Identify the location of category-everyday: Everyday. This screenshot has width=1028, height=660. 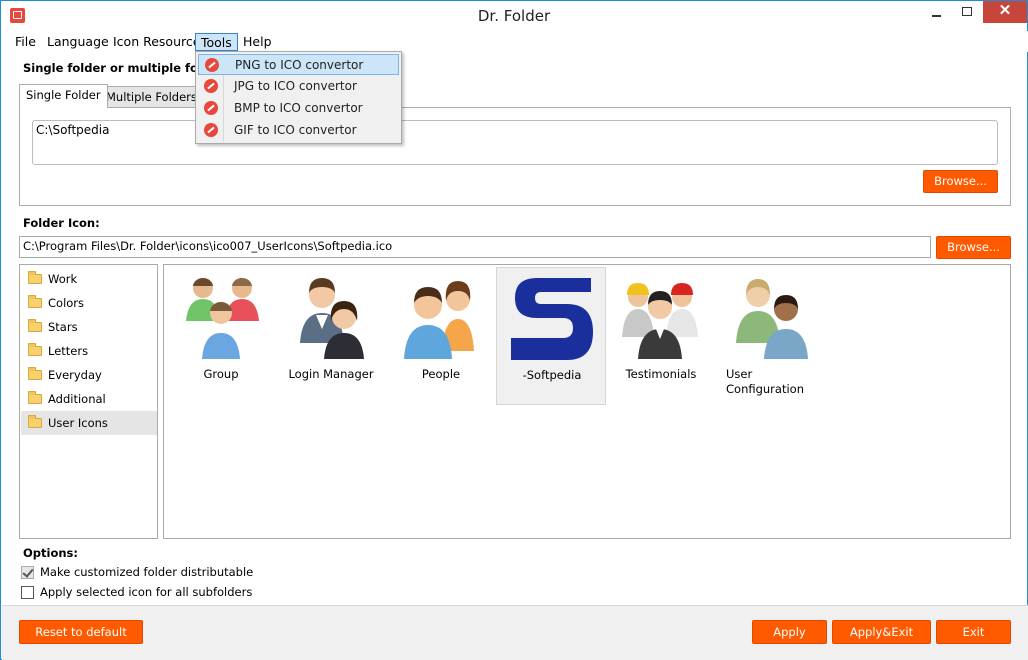
(89, 375).